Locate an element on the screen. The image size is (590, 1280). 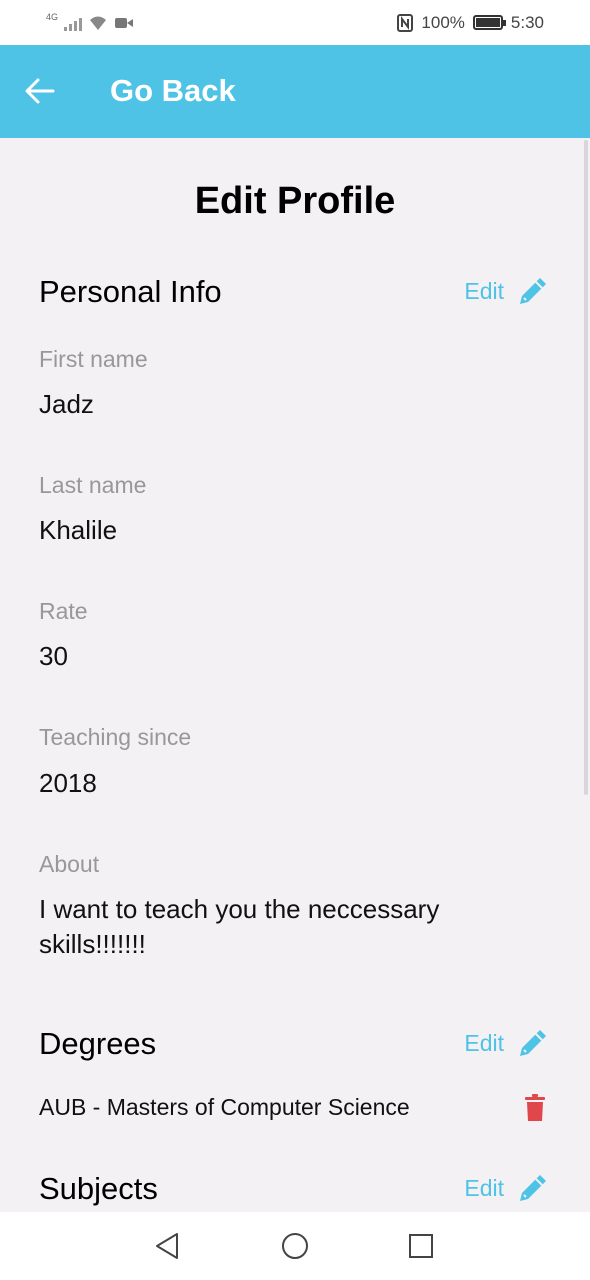
system-nav-bar is located at coordinates (295, 1246).